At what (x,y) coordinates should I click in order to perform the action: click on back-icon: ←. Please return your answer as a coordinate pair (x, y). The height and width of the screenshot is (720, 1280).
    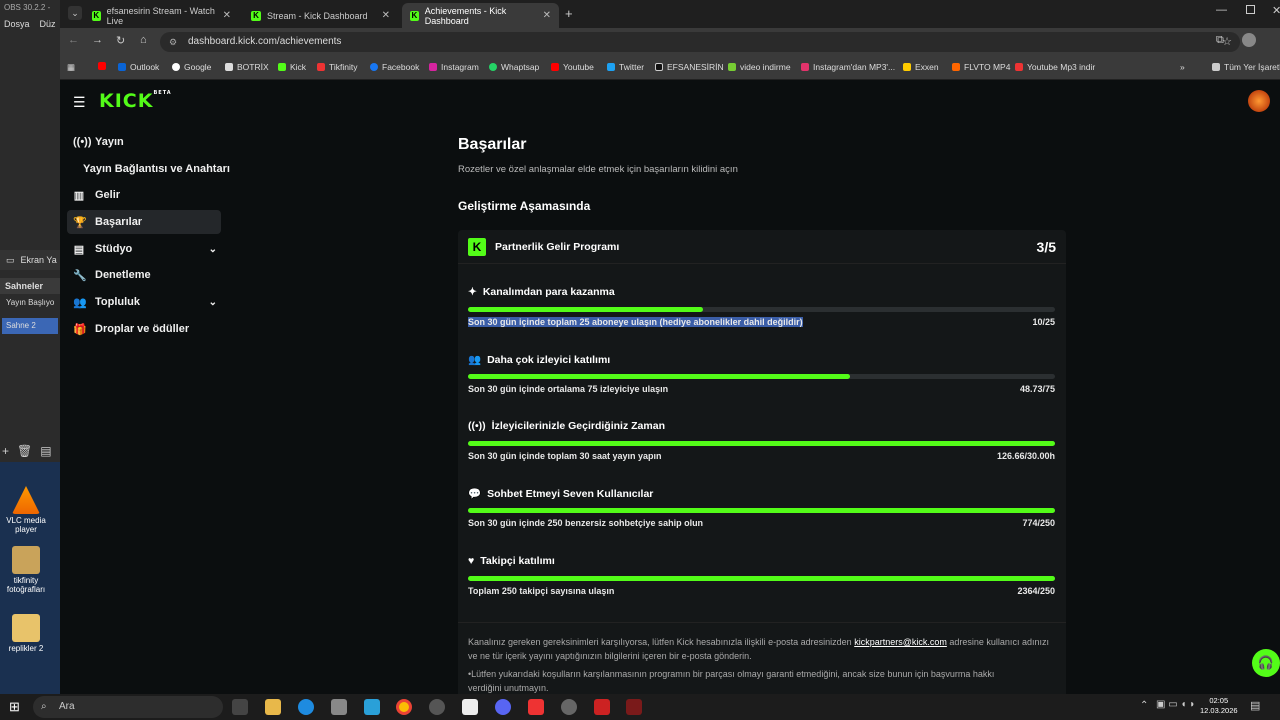
    Looking at the image, I should click on (73, 40).